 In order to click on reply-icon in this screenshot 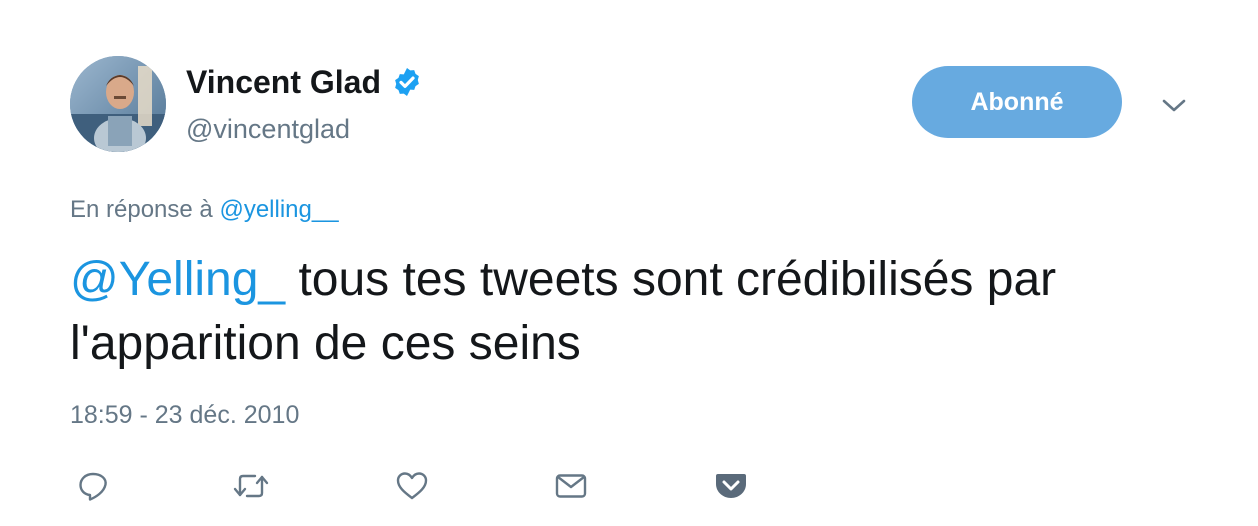, I will do `click(93, 486)`.